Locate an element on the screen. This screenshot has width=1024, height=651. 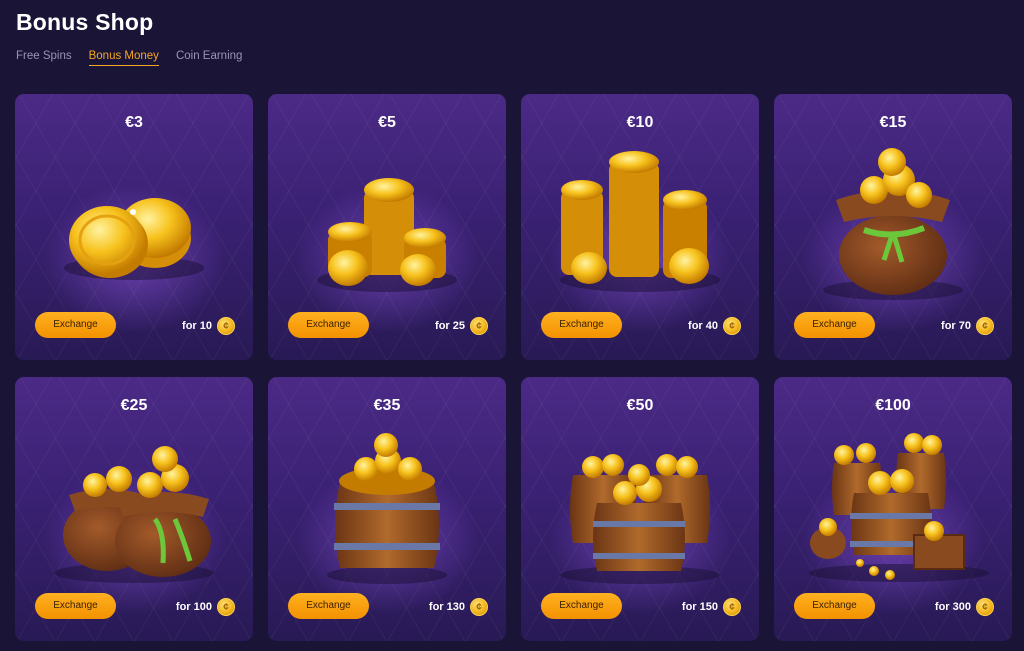
bonus-card: €15 Exchange for 70 ¢ is located at coordinates (893, 227).